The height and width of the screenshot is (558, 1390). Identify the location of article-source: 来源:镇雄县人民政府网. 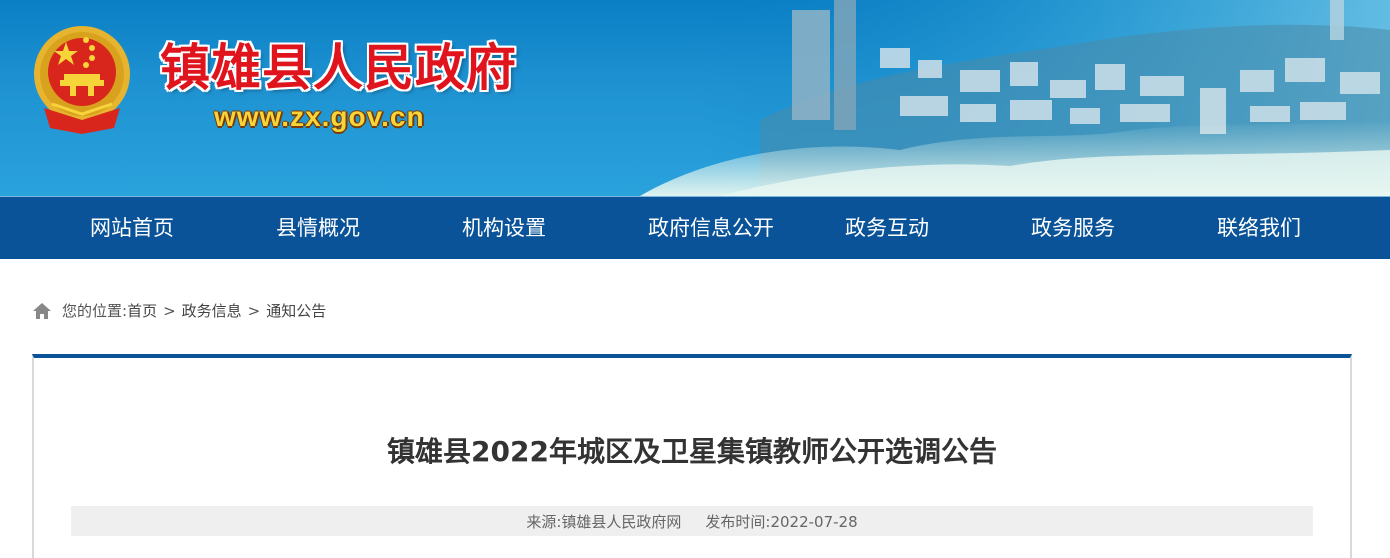
(604, 521).